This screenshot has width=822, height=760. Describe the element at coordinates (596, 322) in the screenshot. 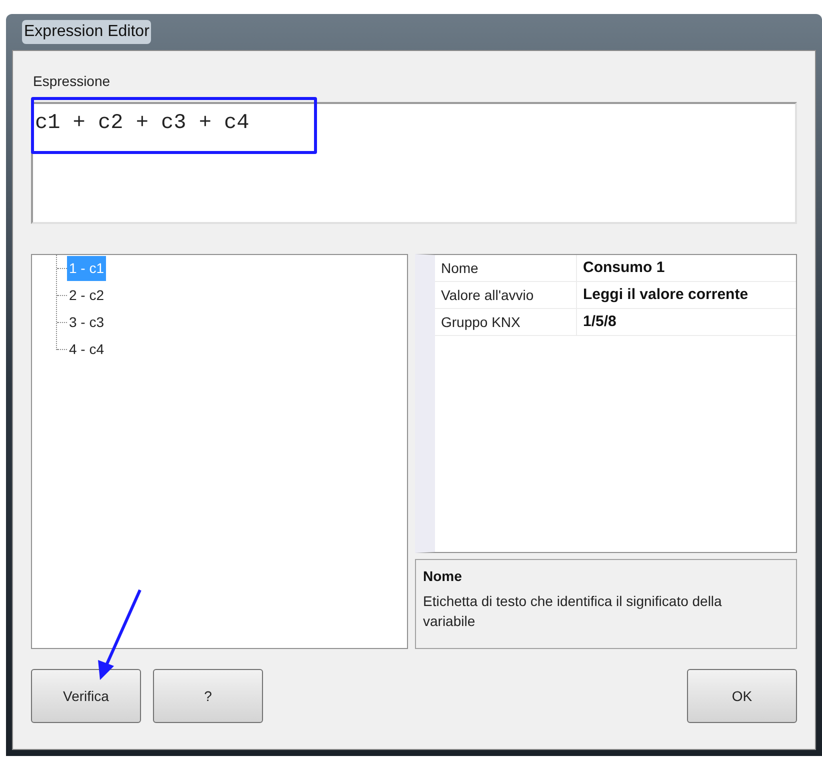

I see `property-value: 1/5/8` at that location.